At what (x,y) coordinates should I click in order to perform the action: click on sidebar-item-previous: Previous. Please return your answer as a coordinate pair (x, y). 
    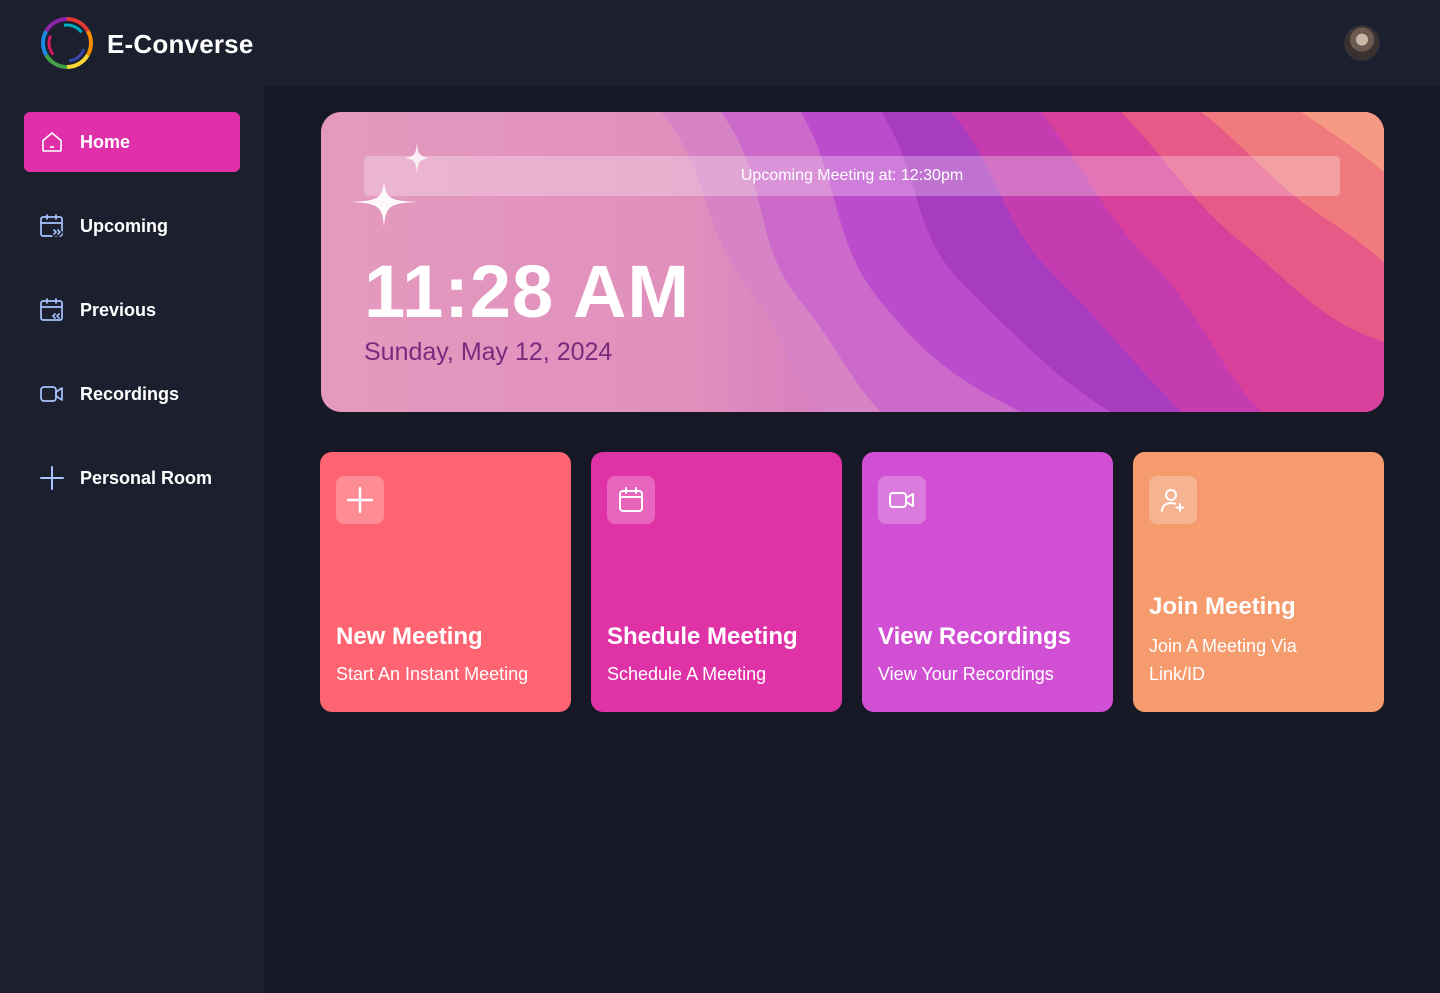
    Looking at the image, I should click on (132, 310).